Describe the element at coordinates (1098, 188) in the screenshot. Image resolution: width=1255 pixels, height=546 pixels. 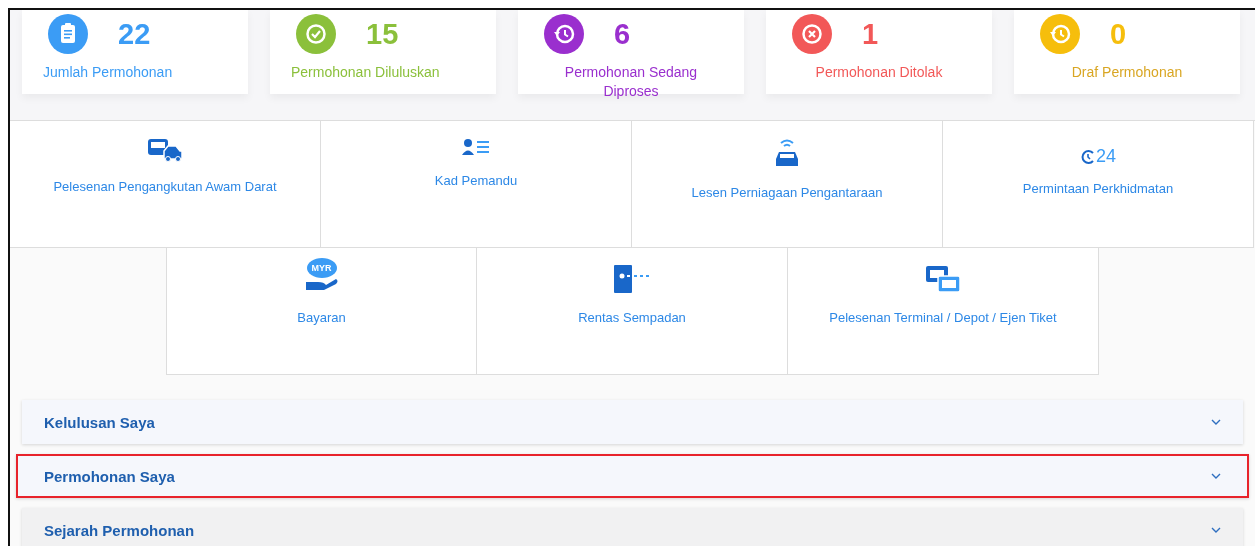
I see `service-label: Permintaan Perkhidmatan` at that location.